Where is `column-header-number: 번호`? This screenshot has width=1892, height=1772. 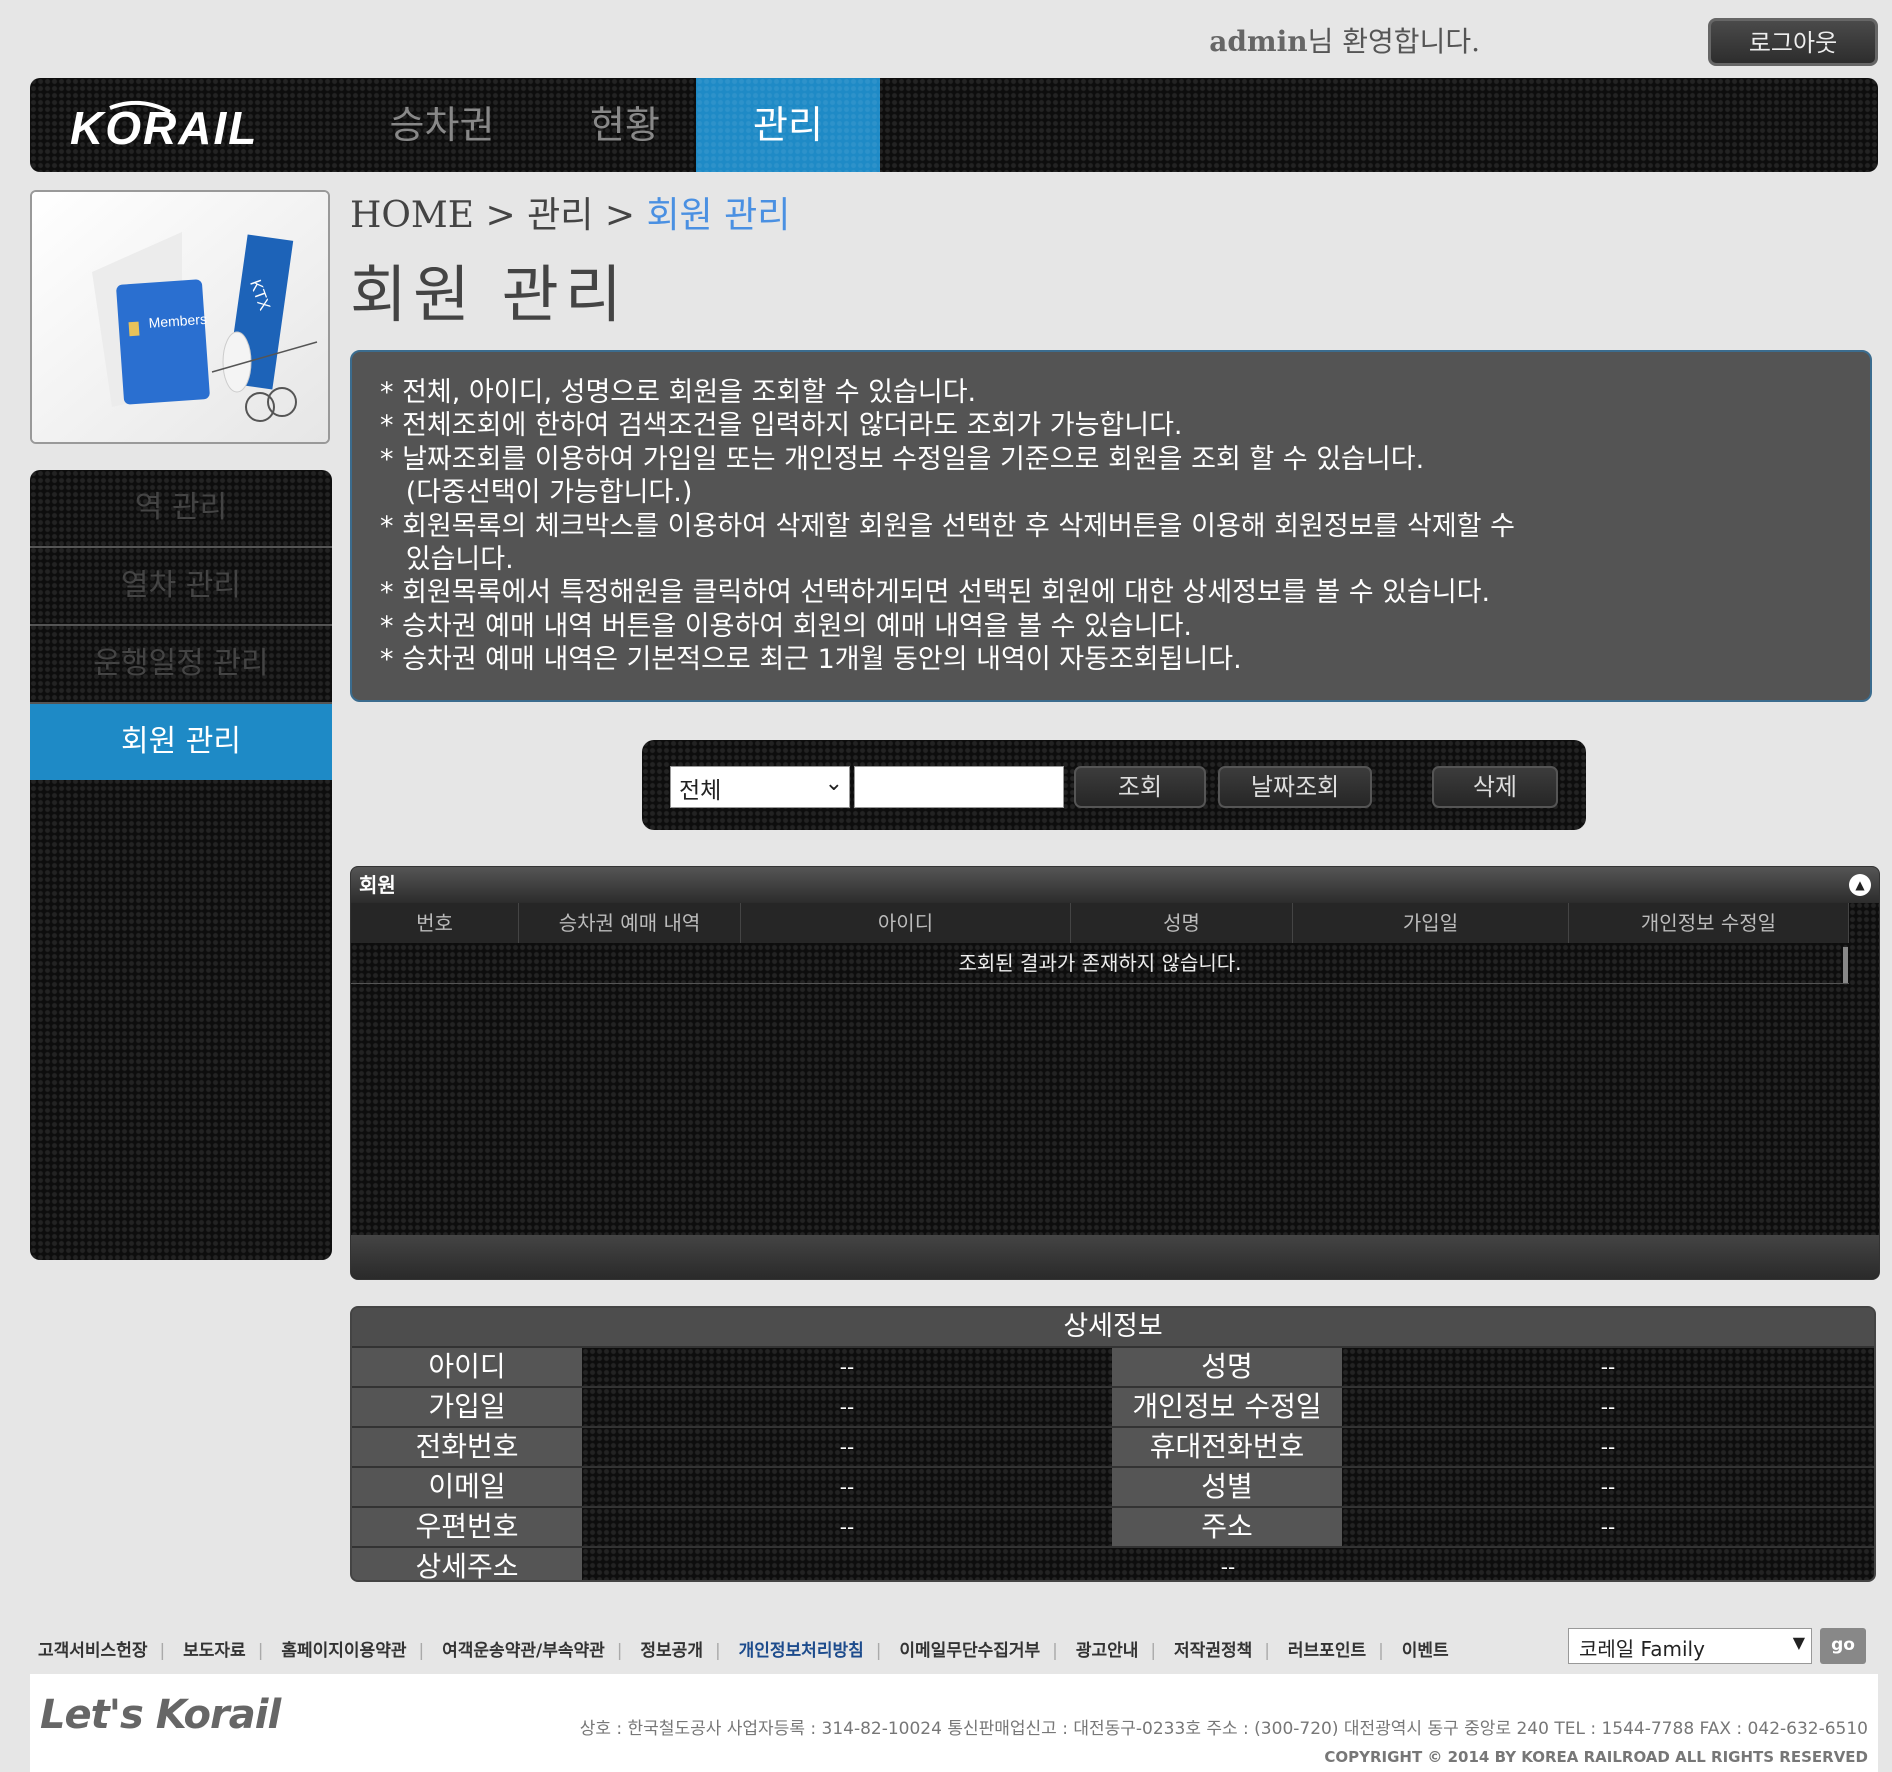 column-header-number: 번호 is located at coordinates (435, 923).